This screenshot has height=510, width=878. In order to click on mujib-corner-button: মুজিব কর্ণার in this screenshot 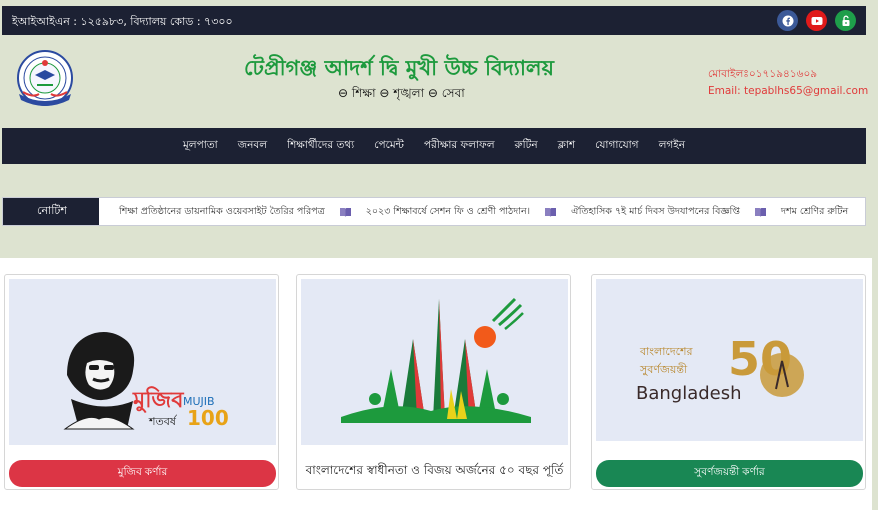, I will do `click(142, 473)`.